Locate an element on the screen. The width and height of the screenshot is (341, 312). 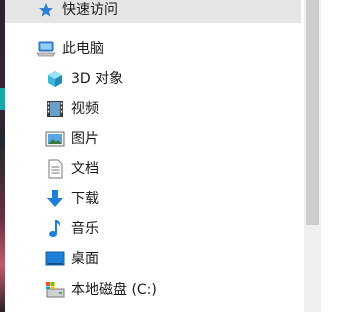
sidebar-item-this-pc: 此电脑 is located at coordinates (70, 49).